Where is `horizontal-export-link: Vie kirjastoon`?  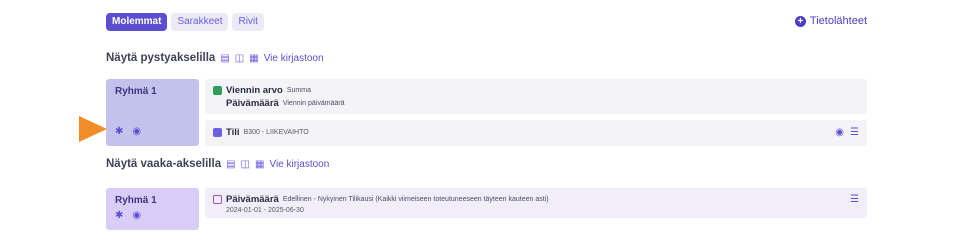 horizontal-export-link: Vie kirjastoon is located at coordinates (299, 164).